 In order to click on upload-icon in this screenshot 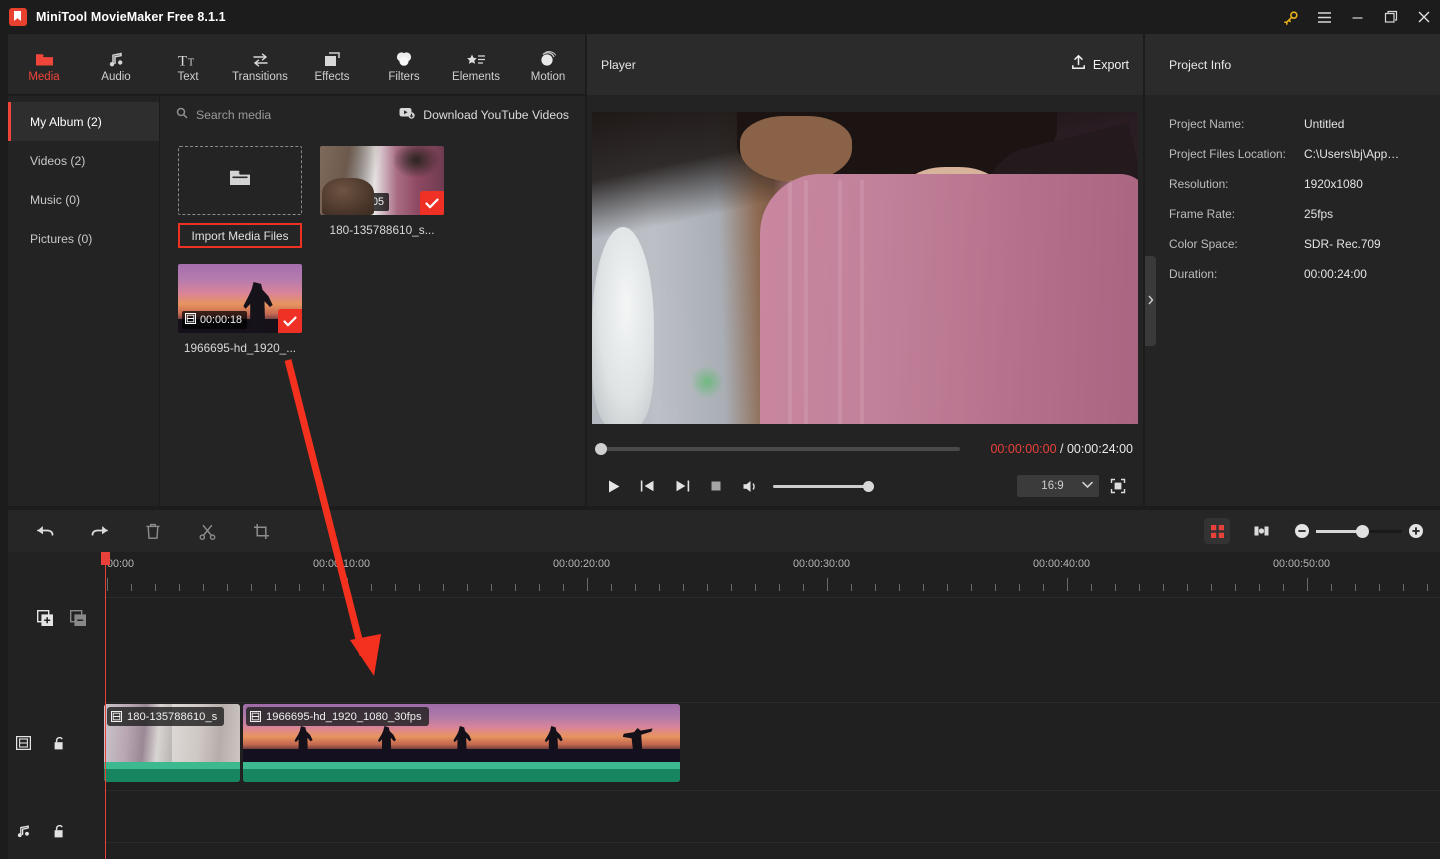, I will do `click(1078, 64)`.